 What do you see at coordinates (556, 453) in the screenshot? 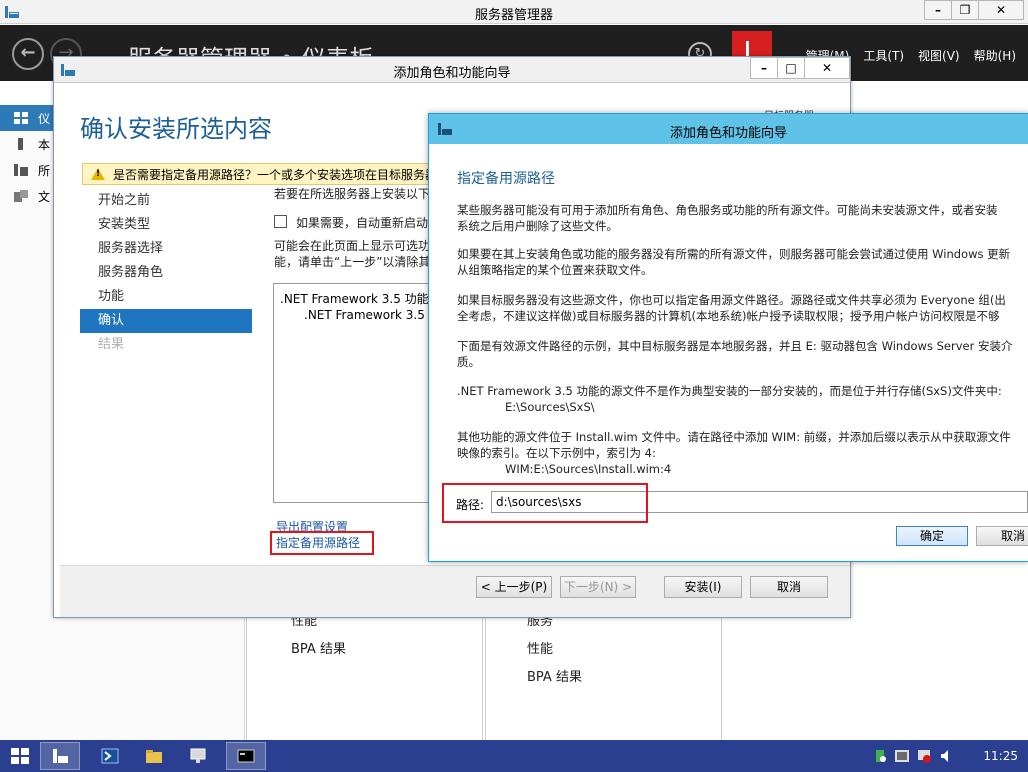
I see `dialog-paragraph: 映像的索引。在以下示例中，索引为 4:` at bounding box center [556, 453].